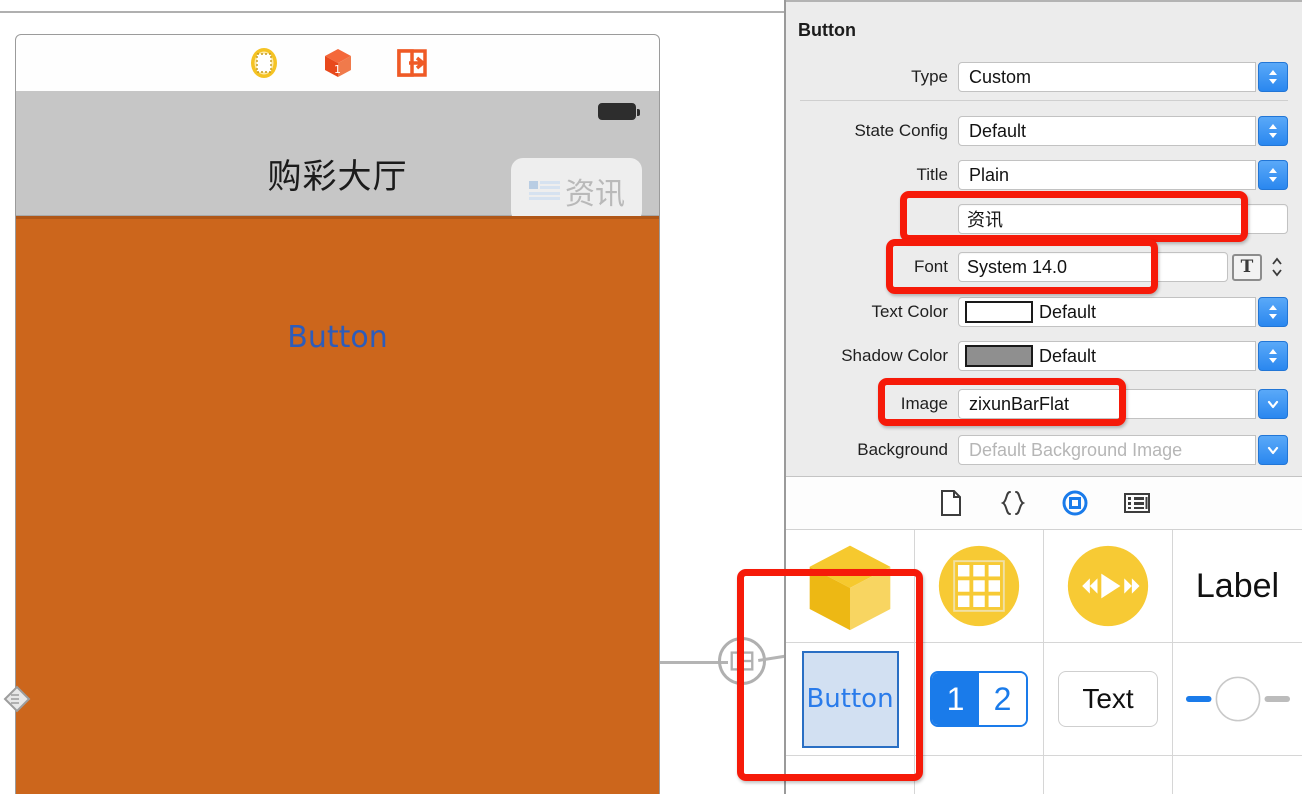  What do you see at coordinates (1273, 312) in the screenshot?
I see `text-color-popup-arrows` at bounding box center [1273, 312].